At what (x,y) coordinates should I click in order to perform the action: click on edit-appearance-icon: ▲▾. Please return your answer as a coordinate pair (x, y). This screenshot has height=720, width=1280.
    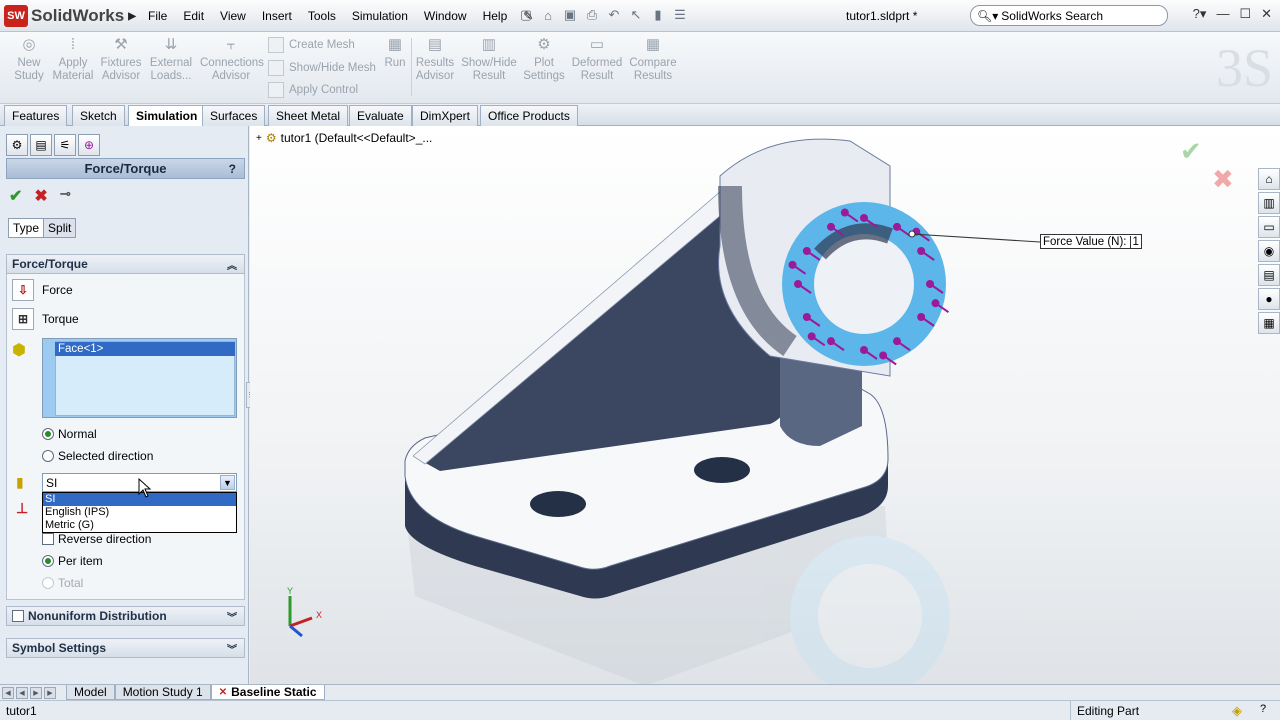
    Looking at the image, I should click on (779, 126).